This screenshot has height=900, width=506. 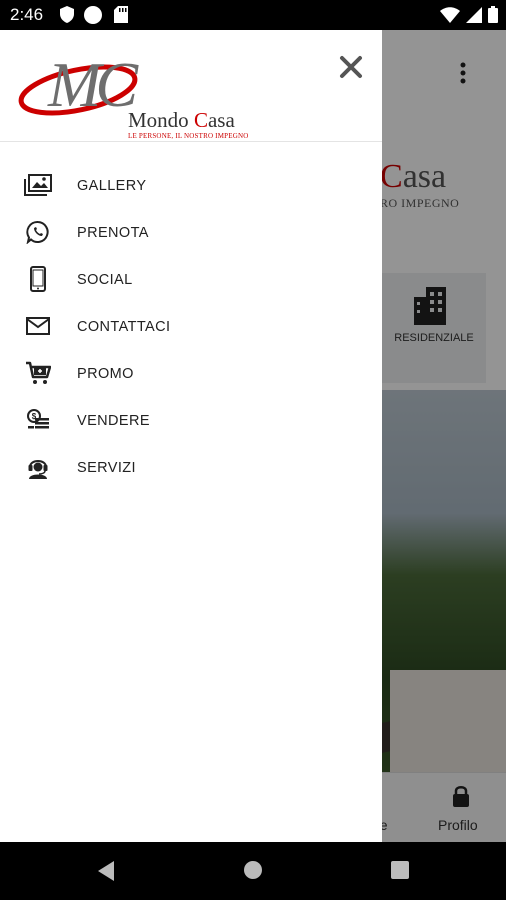 I want to click on status-bar: 2:46, so click(x=253, y=15).